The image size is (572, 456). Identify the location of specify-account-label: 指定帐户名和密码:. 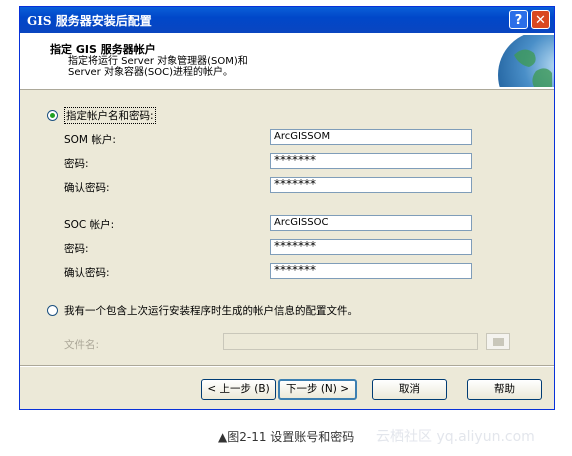
(110, 115).